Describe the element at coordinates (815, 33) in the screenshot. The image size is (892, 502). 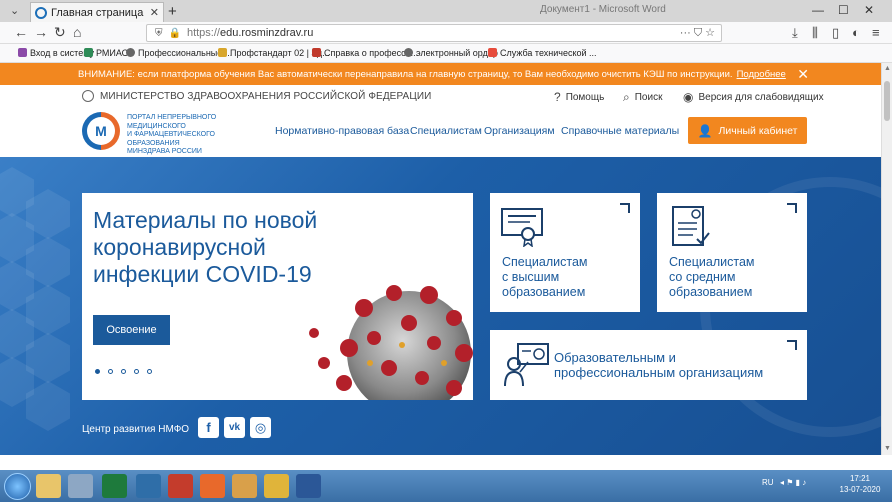
I see `library-icon: ⫼` at that location.